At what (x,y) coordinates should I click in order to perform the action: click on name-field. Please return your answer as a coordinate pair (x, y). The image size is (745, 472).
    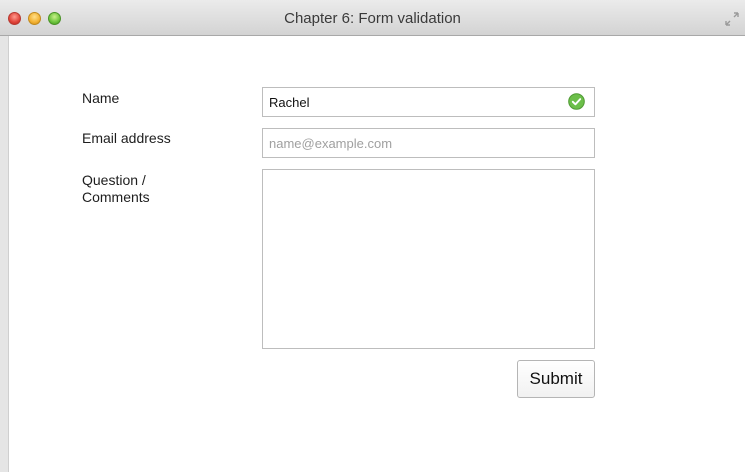
    Looking at the image, I should click on (428, 102).